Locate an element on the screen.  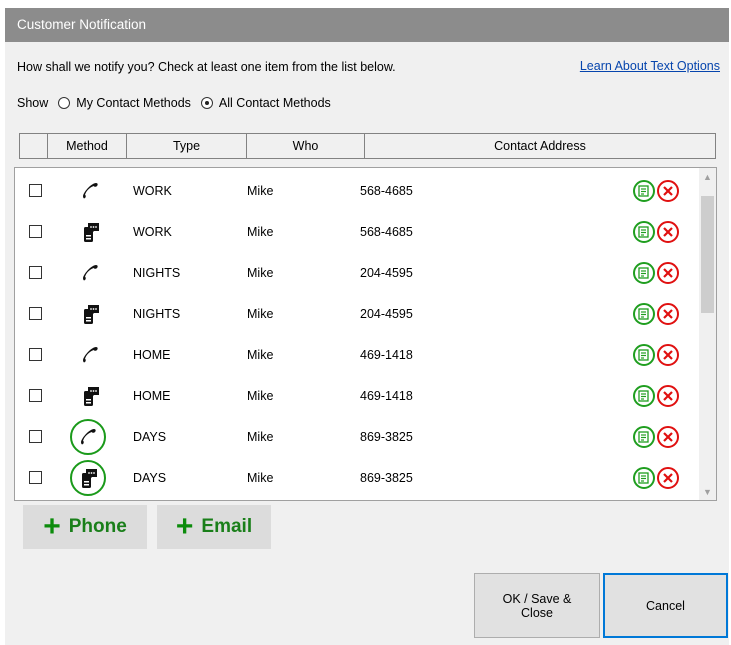
add-email-button: + Email is located at coordinates (214, 527).